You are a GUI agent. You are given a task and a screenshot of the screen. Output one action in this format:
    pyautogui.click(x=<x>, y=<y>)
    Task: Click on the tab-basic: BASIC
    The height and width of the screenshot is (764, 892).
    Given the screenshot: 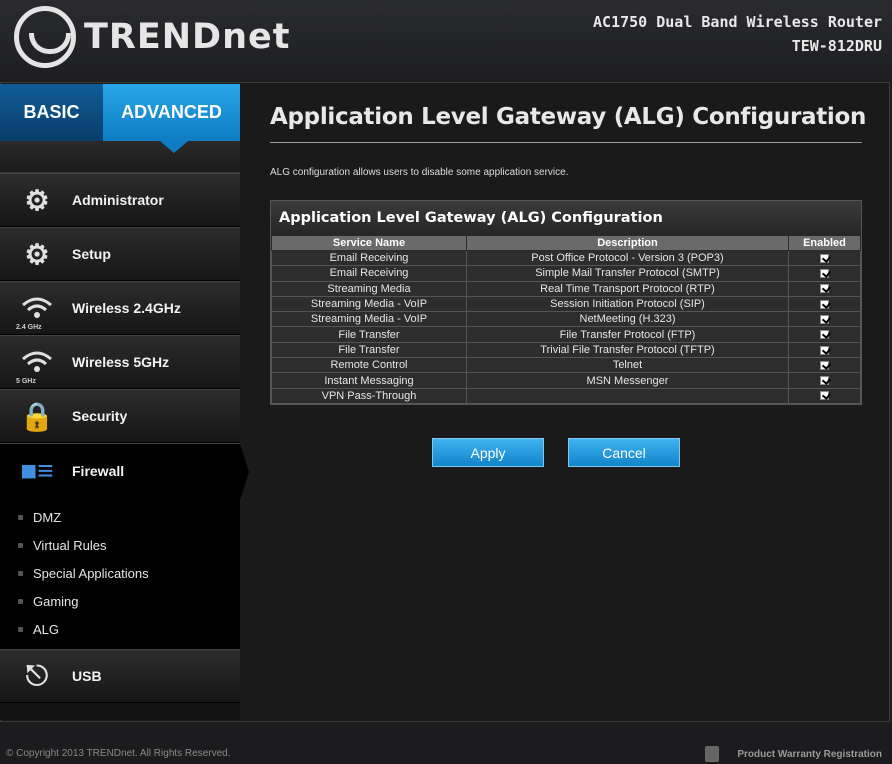 What is the action you would take?
    pyautogui.click(x=51, y=112)
    